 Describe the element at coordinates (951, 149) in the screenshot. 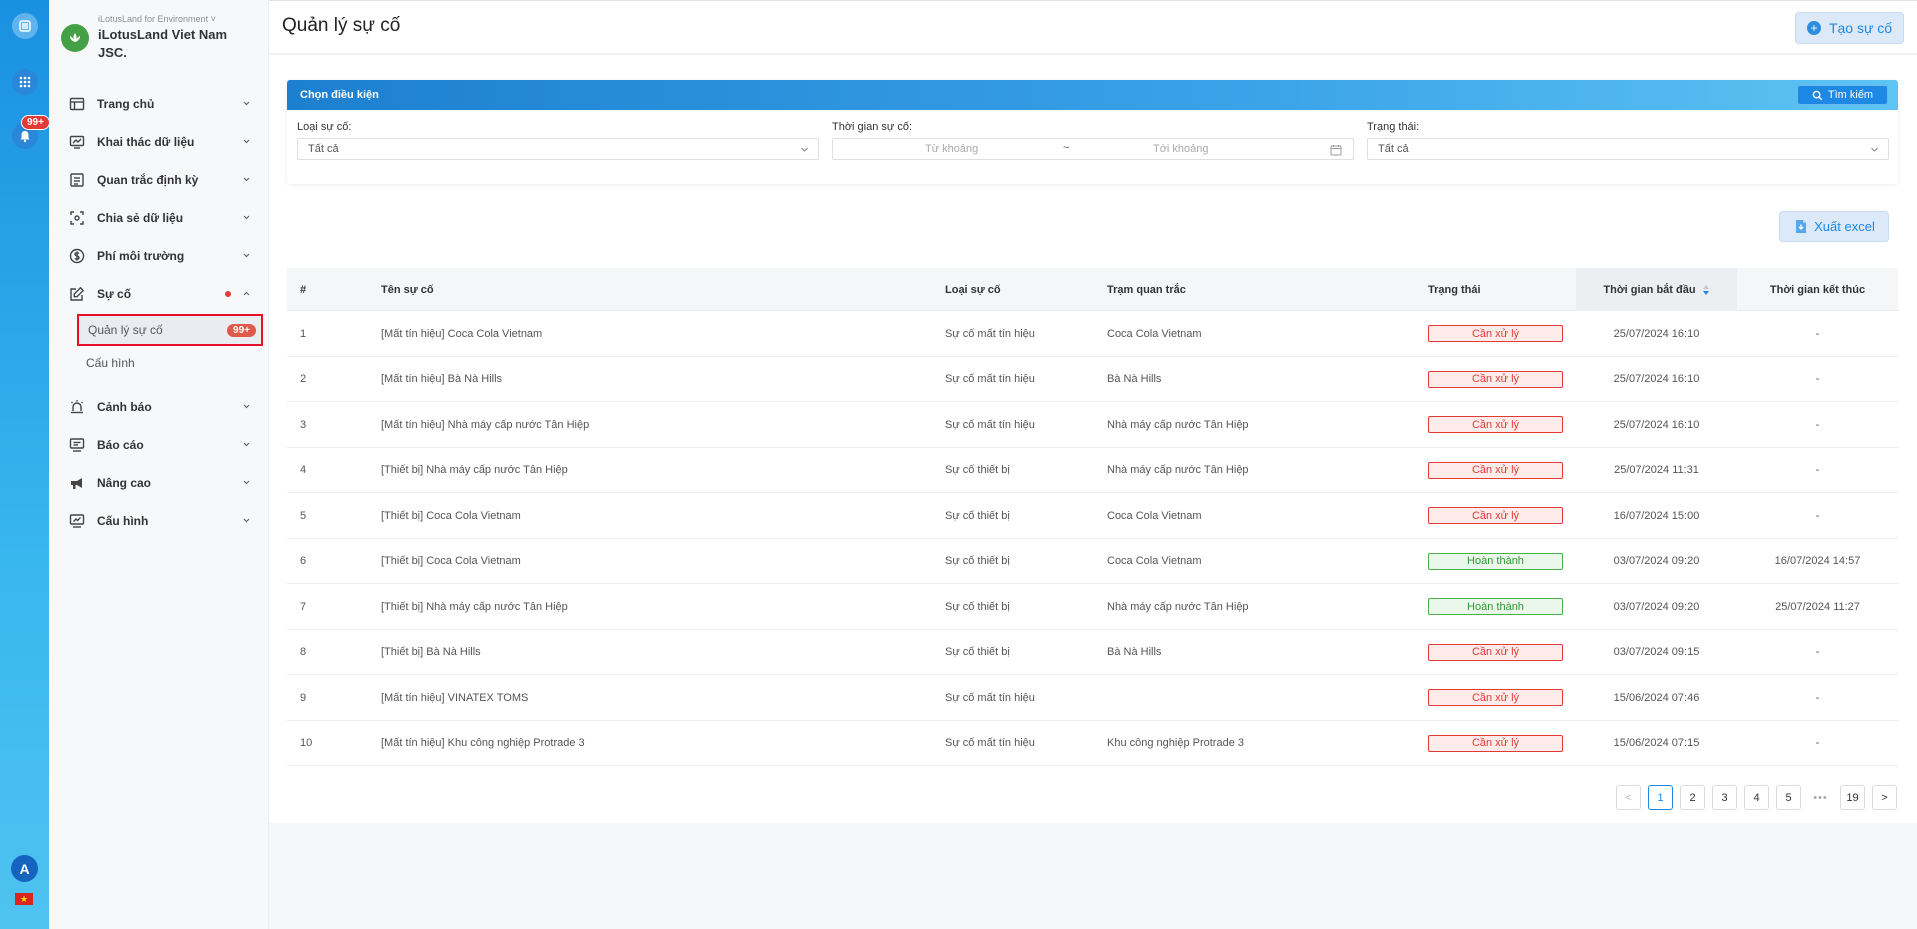

I see `time-from-input: Từ khoảng` at that location.